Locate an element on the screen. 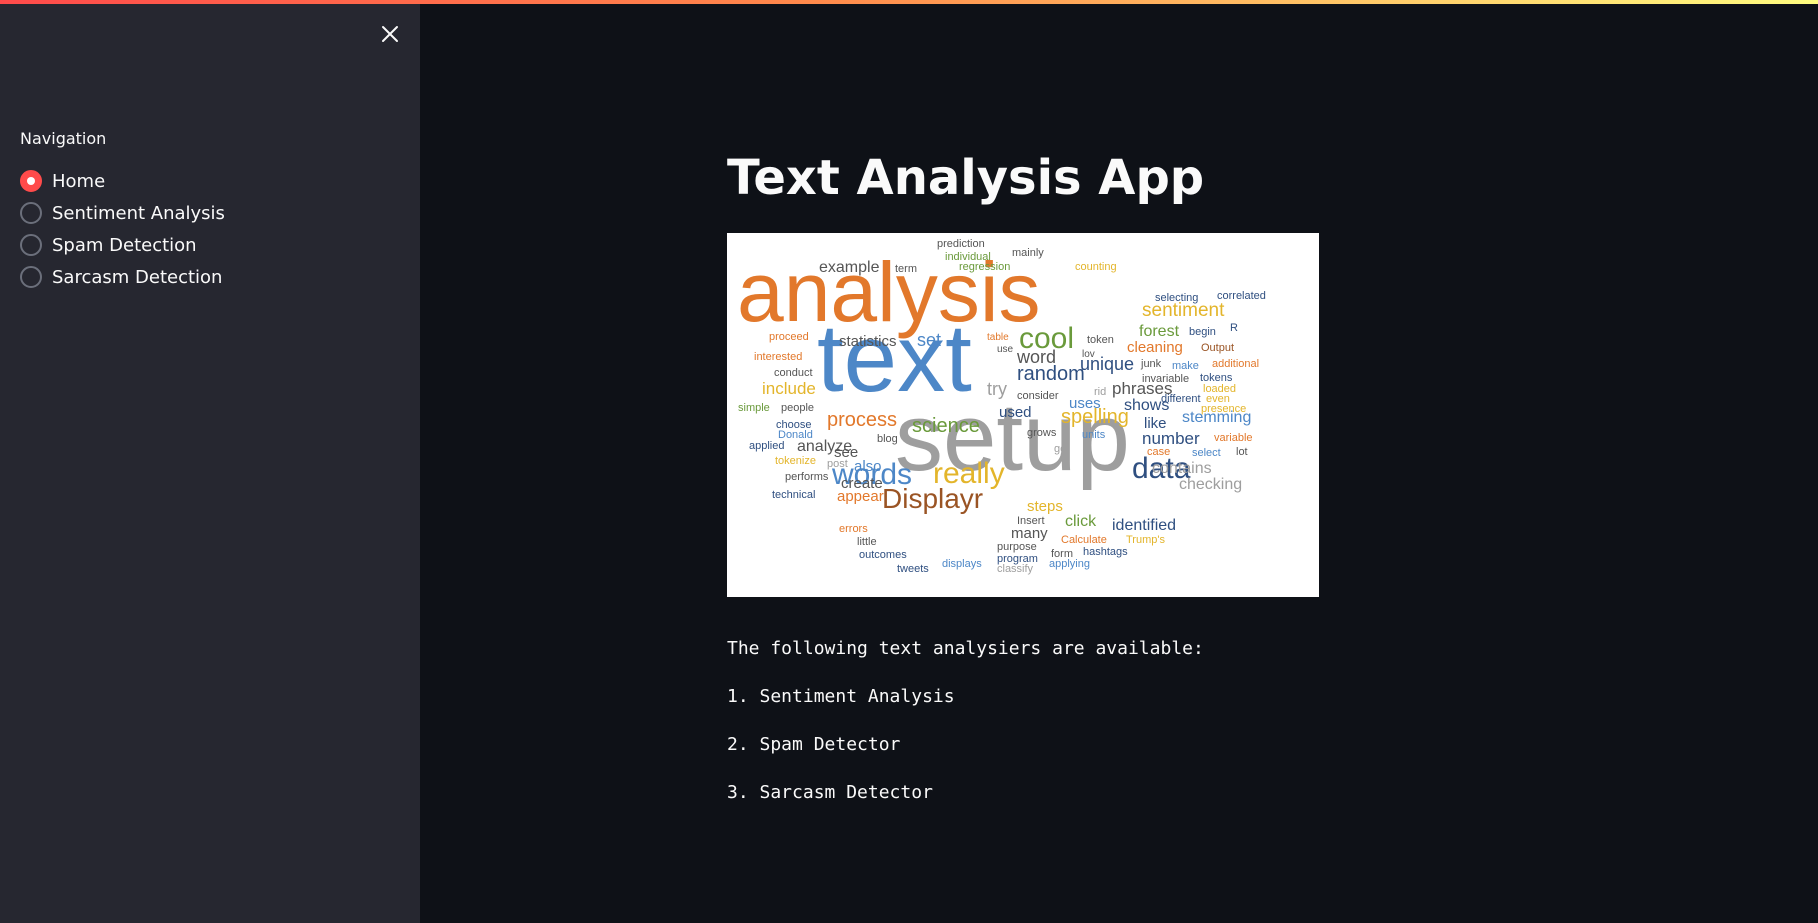 This screenshot has height=923, width=1818. word-cloud-word: people is located at coordinates (797, 408).